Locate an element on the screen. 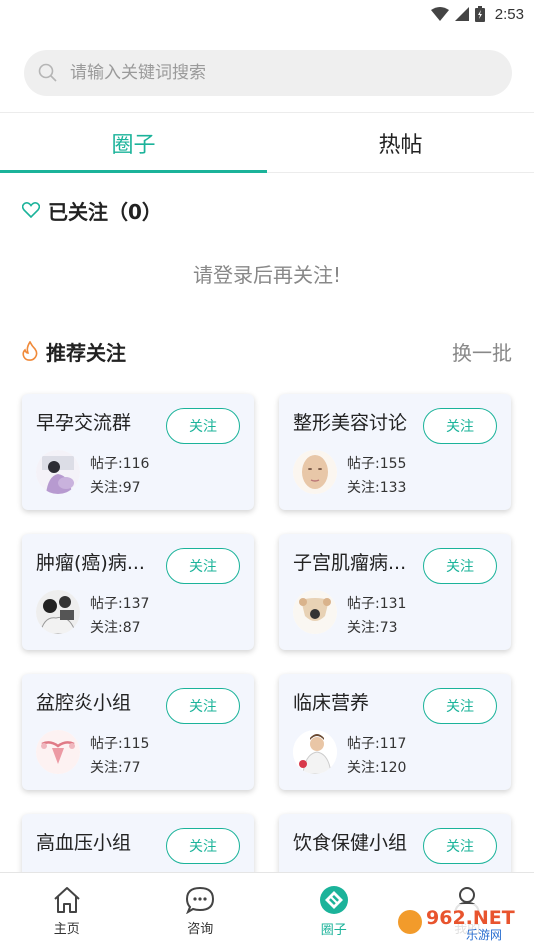 The width and height of the screenshot is (534, 950). post-count: 帖子:155 is located at coordinates (377, 464).